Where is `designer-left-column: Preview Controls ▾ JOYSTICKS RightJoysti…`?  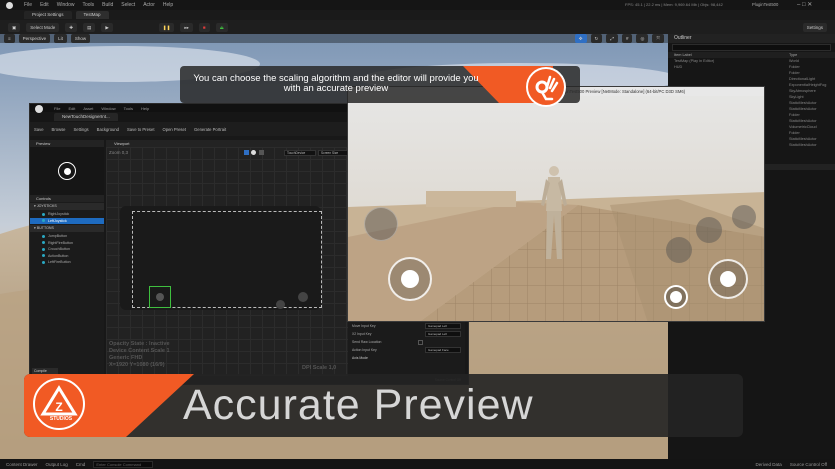
designer-left-column: Preview Controls ▾ JOYSTICKS RightJoysti… is located at coordinates (67, 258).